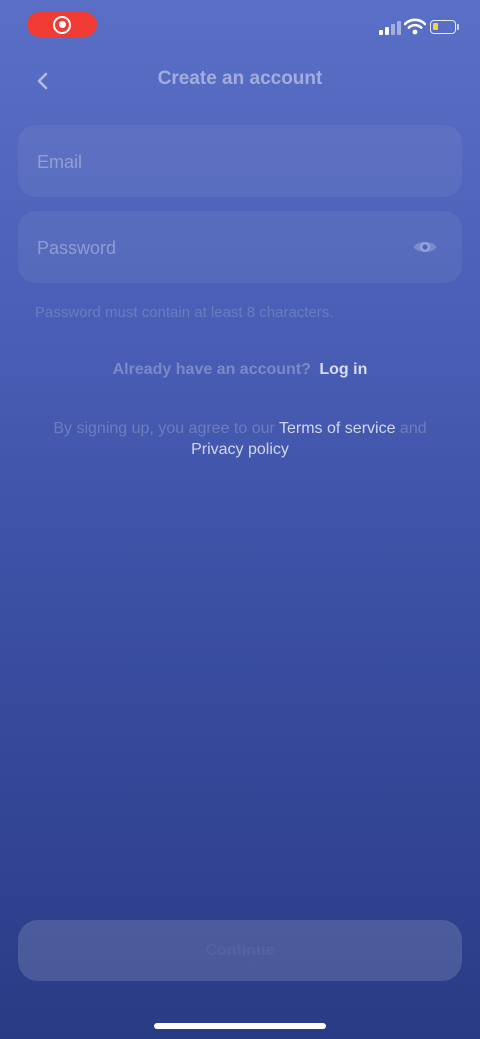 The height and width of the screenshot is (1039, 480). I want to click on wifi-icon, so click(415, 26).